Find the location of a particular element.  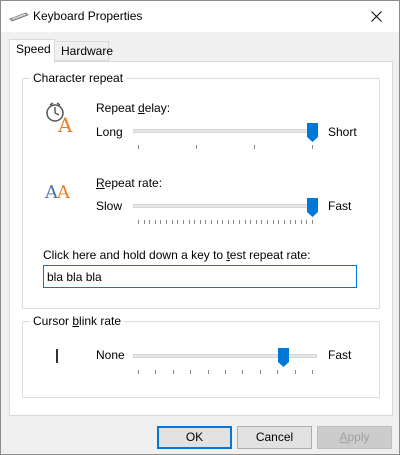

repeat-delay-min-label: Long is located at coordinates (109, 132).